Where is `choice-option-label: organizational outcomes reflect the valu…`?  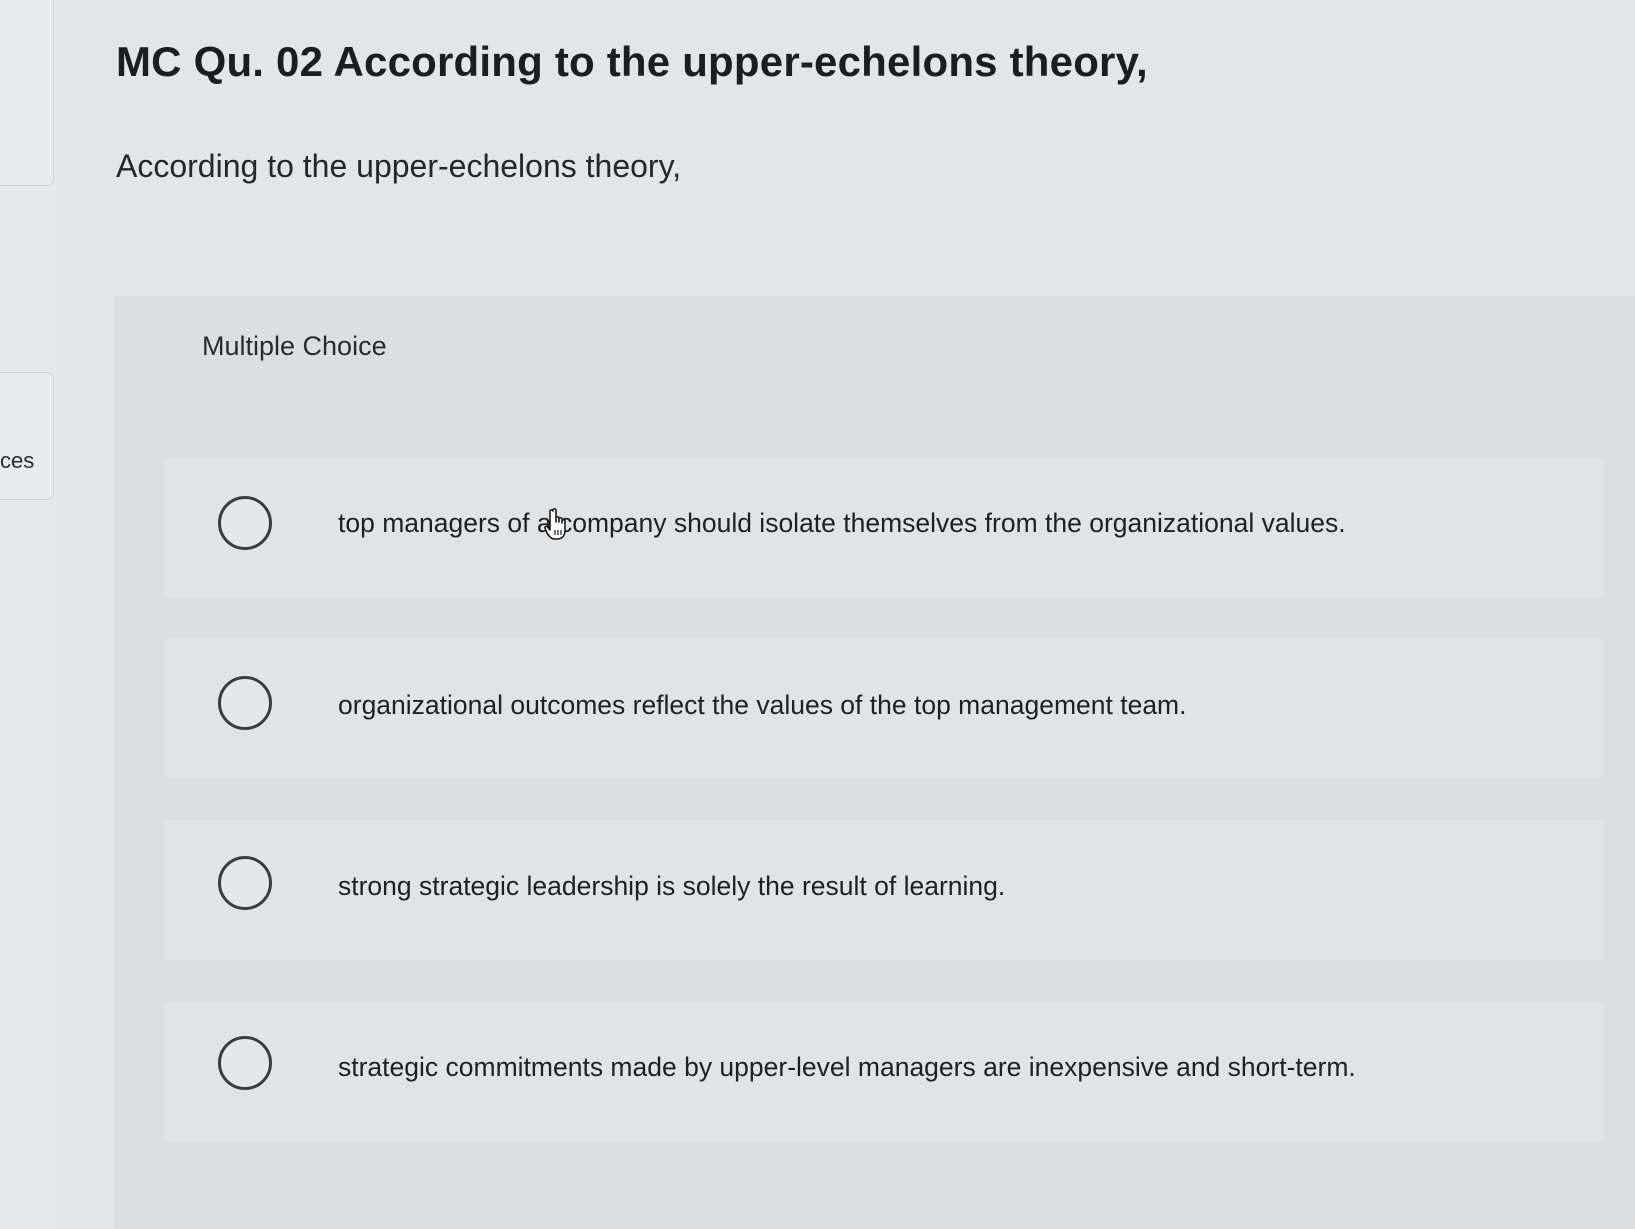
choice-option-label: organizational outcomes reflect the valu… is located at coordinates (762, 705).